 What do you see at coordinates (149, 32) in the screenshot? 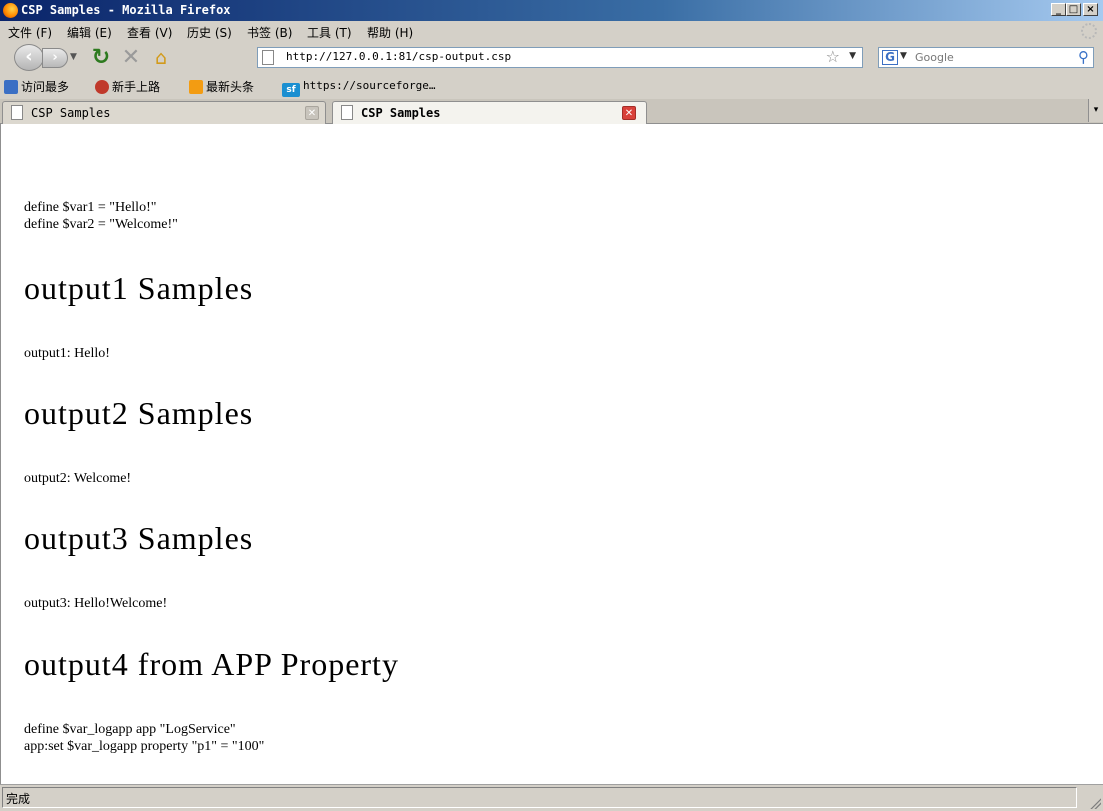
I see `menu-view: 查看 (V)` at bounding box center [149, 32].